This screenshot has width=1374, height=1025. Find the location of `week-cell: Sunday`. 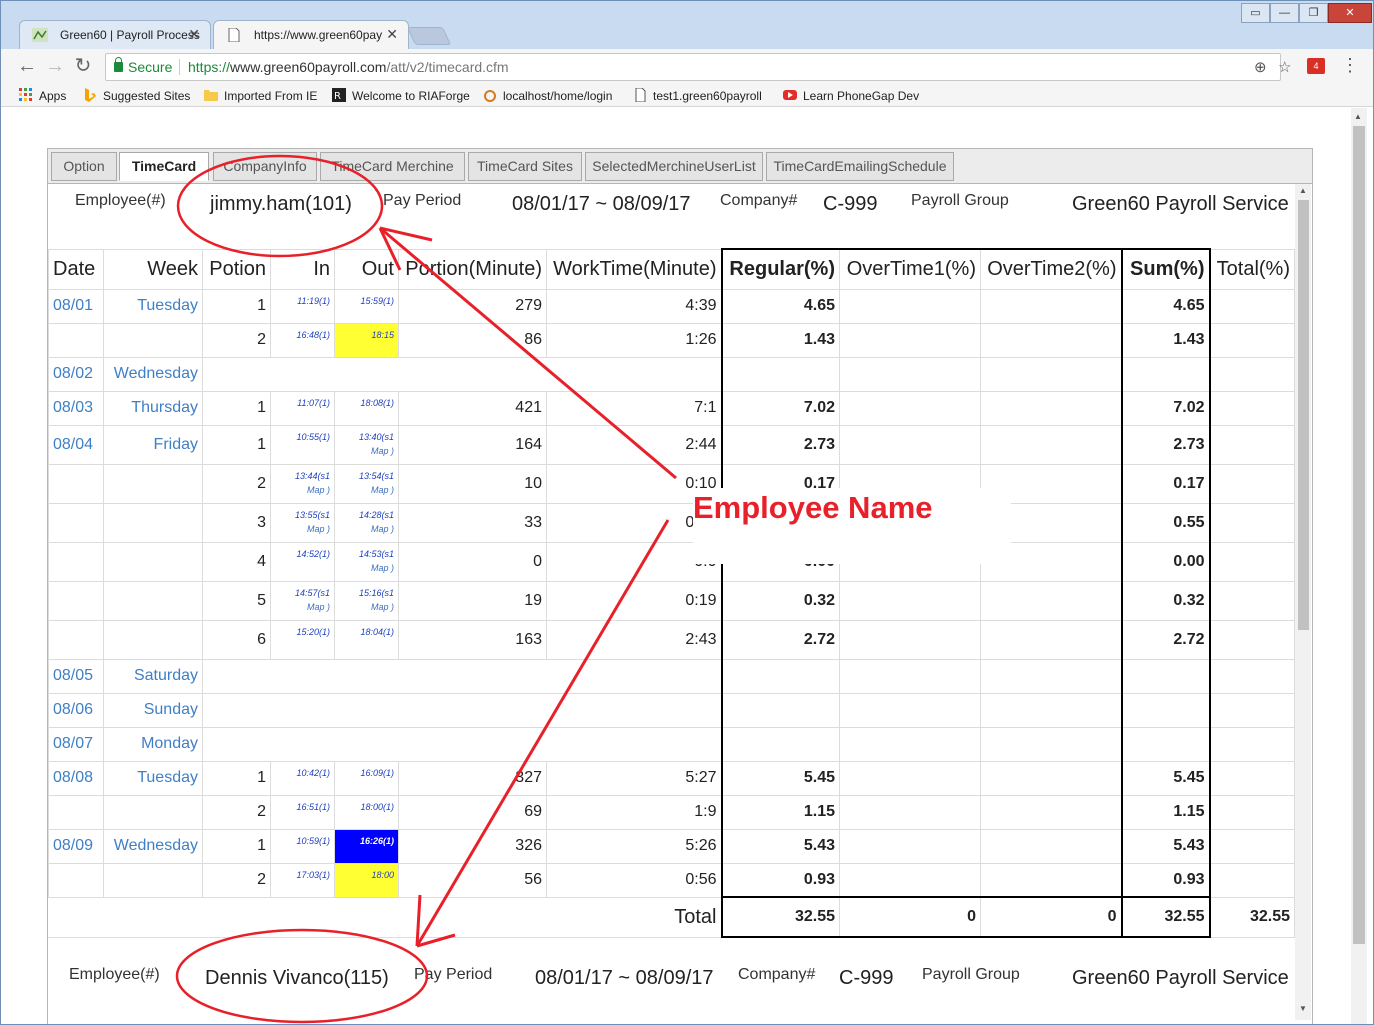

week-cell: Sunday is located at coordinates (153, 710).